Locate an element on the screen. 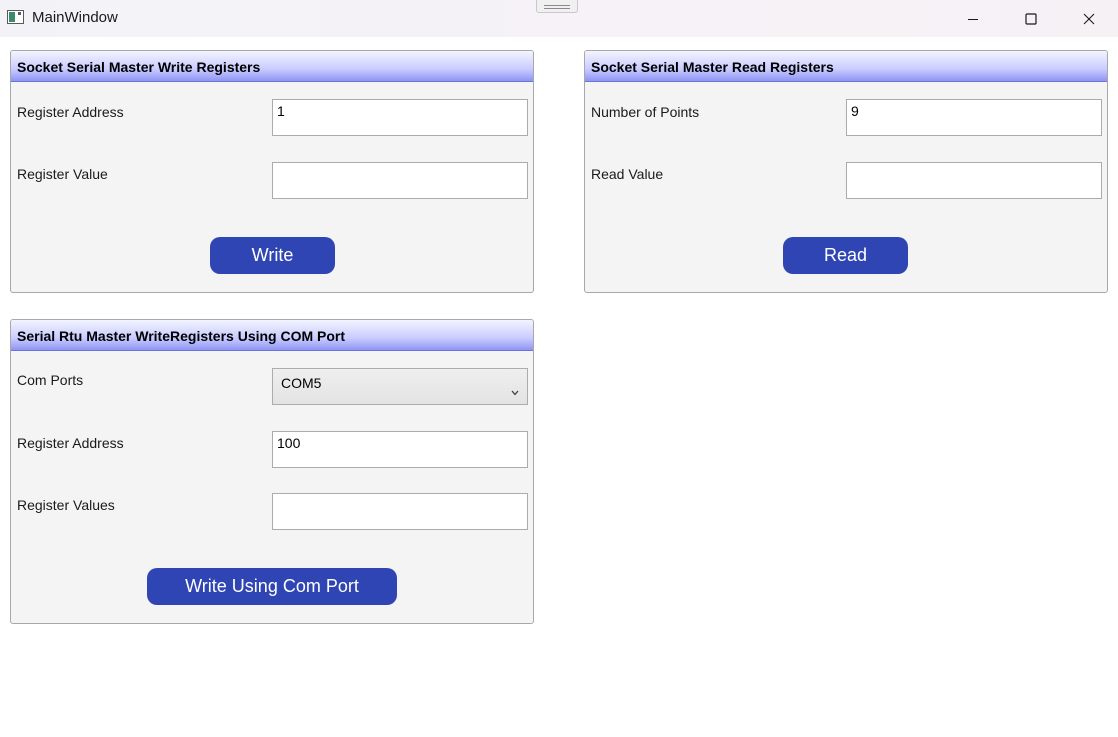 The image size is (1118, 737). read-value-input is located at coordinates (974, 180).